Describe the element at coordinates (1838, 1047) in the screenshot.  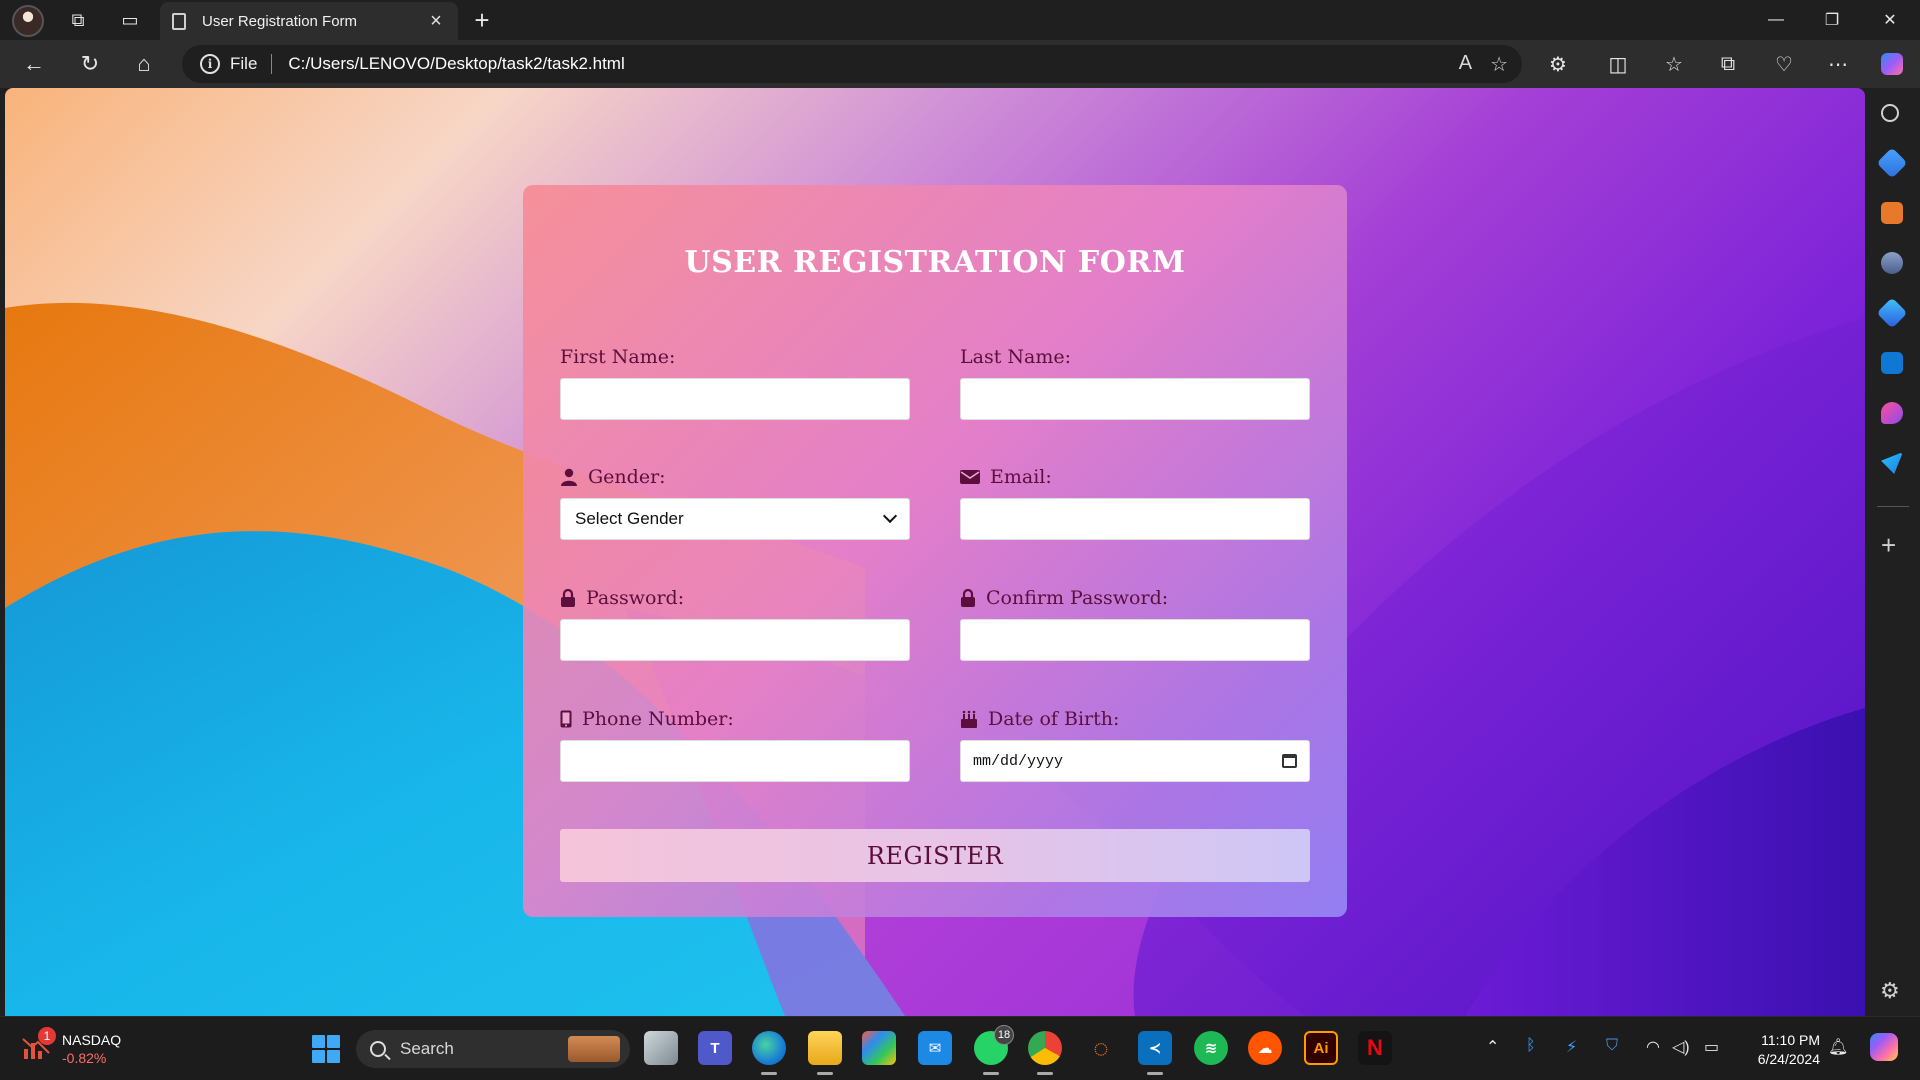
I see `notifications-bell-icon: 🔔︎` at that location.